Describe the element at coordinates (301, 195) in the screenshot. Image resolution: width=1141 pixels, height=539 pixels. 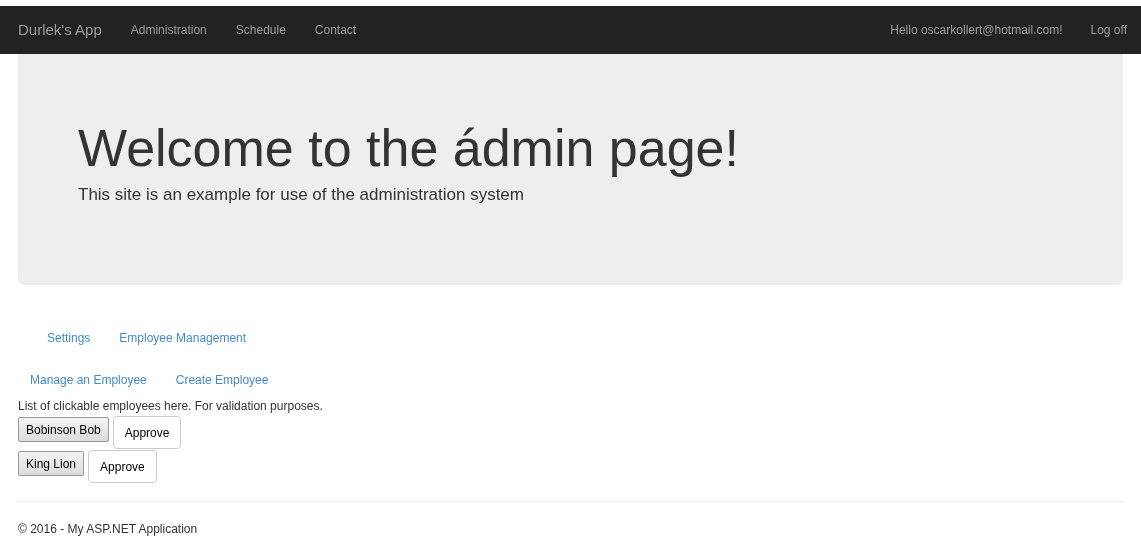
I see `lead-text: This site is an example for use of the administration system` at that location.